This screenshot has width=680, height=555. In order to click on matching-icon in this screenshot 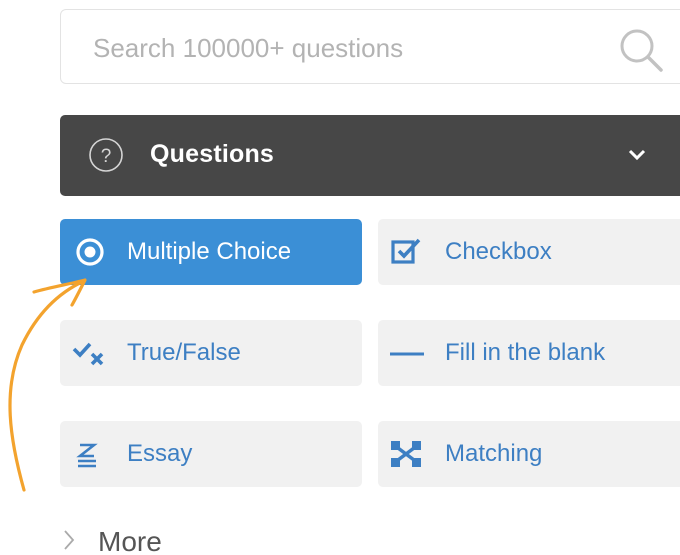, I will do `click(406, 454)`.